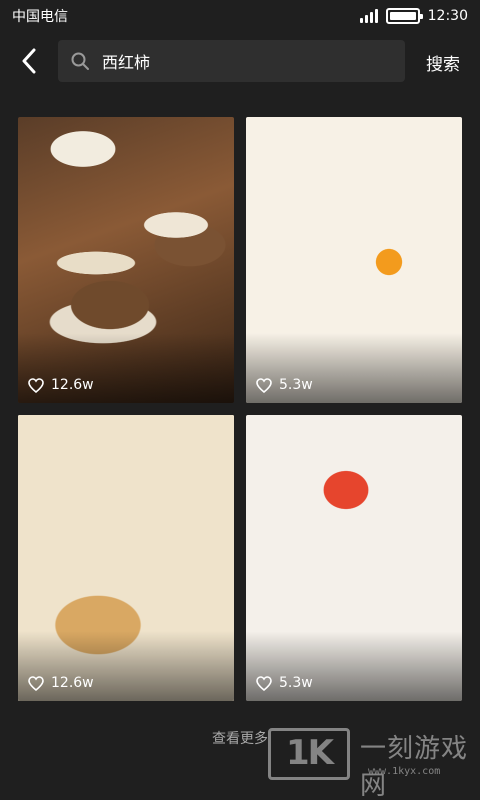  What do you see at coordinates (309, 754) in the screenshot?
I see `watermark-logo: 1K` at bounding box center [309, 754].